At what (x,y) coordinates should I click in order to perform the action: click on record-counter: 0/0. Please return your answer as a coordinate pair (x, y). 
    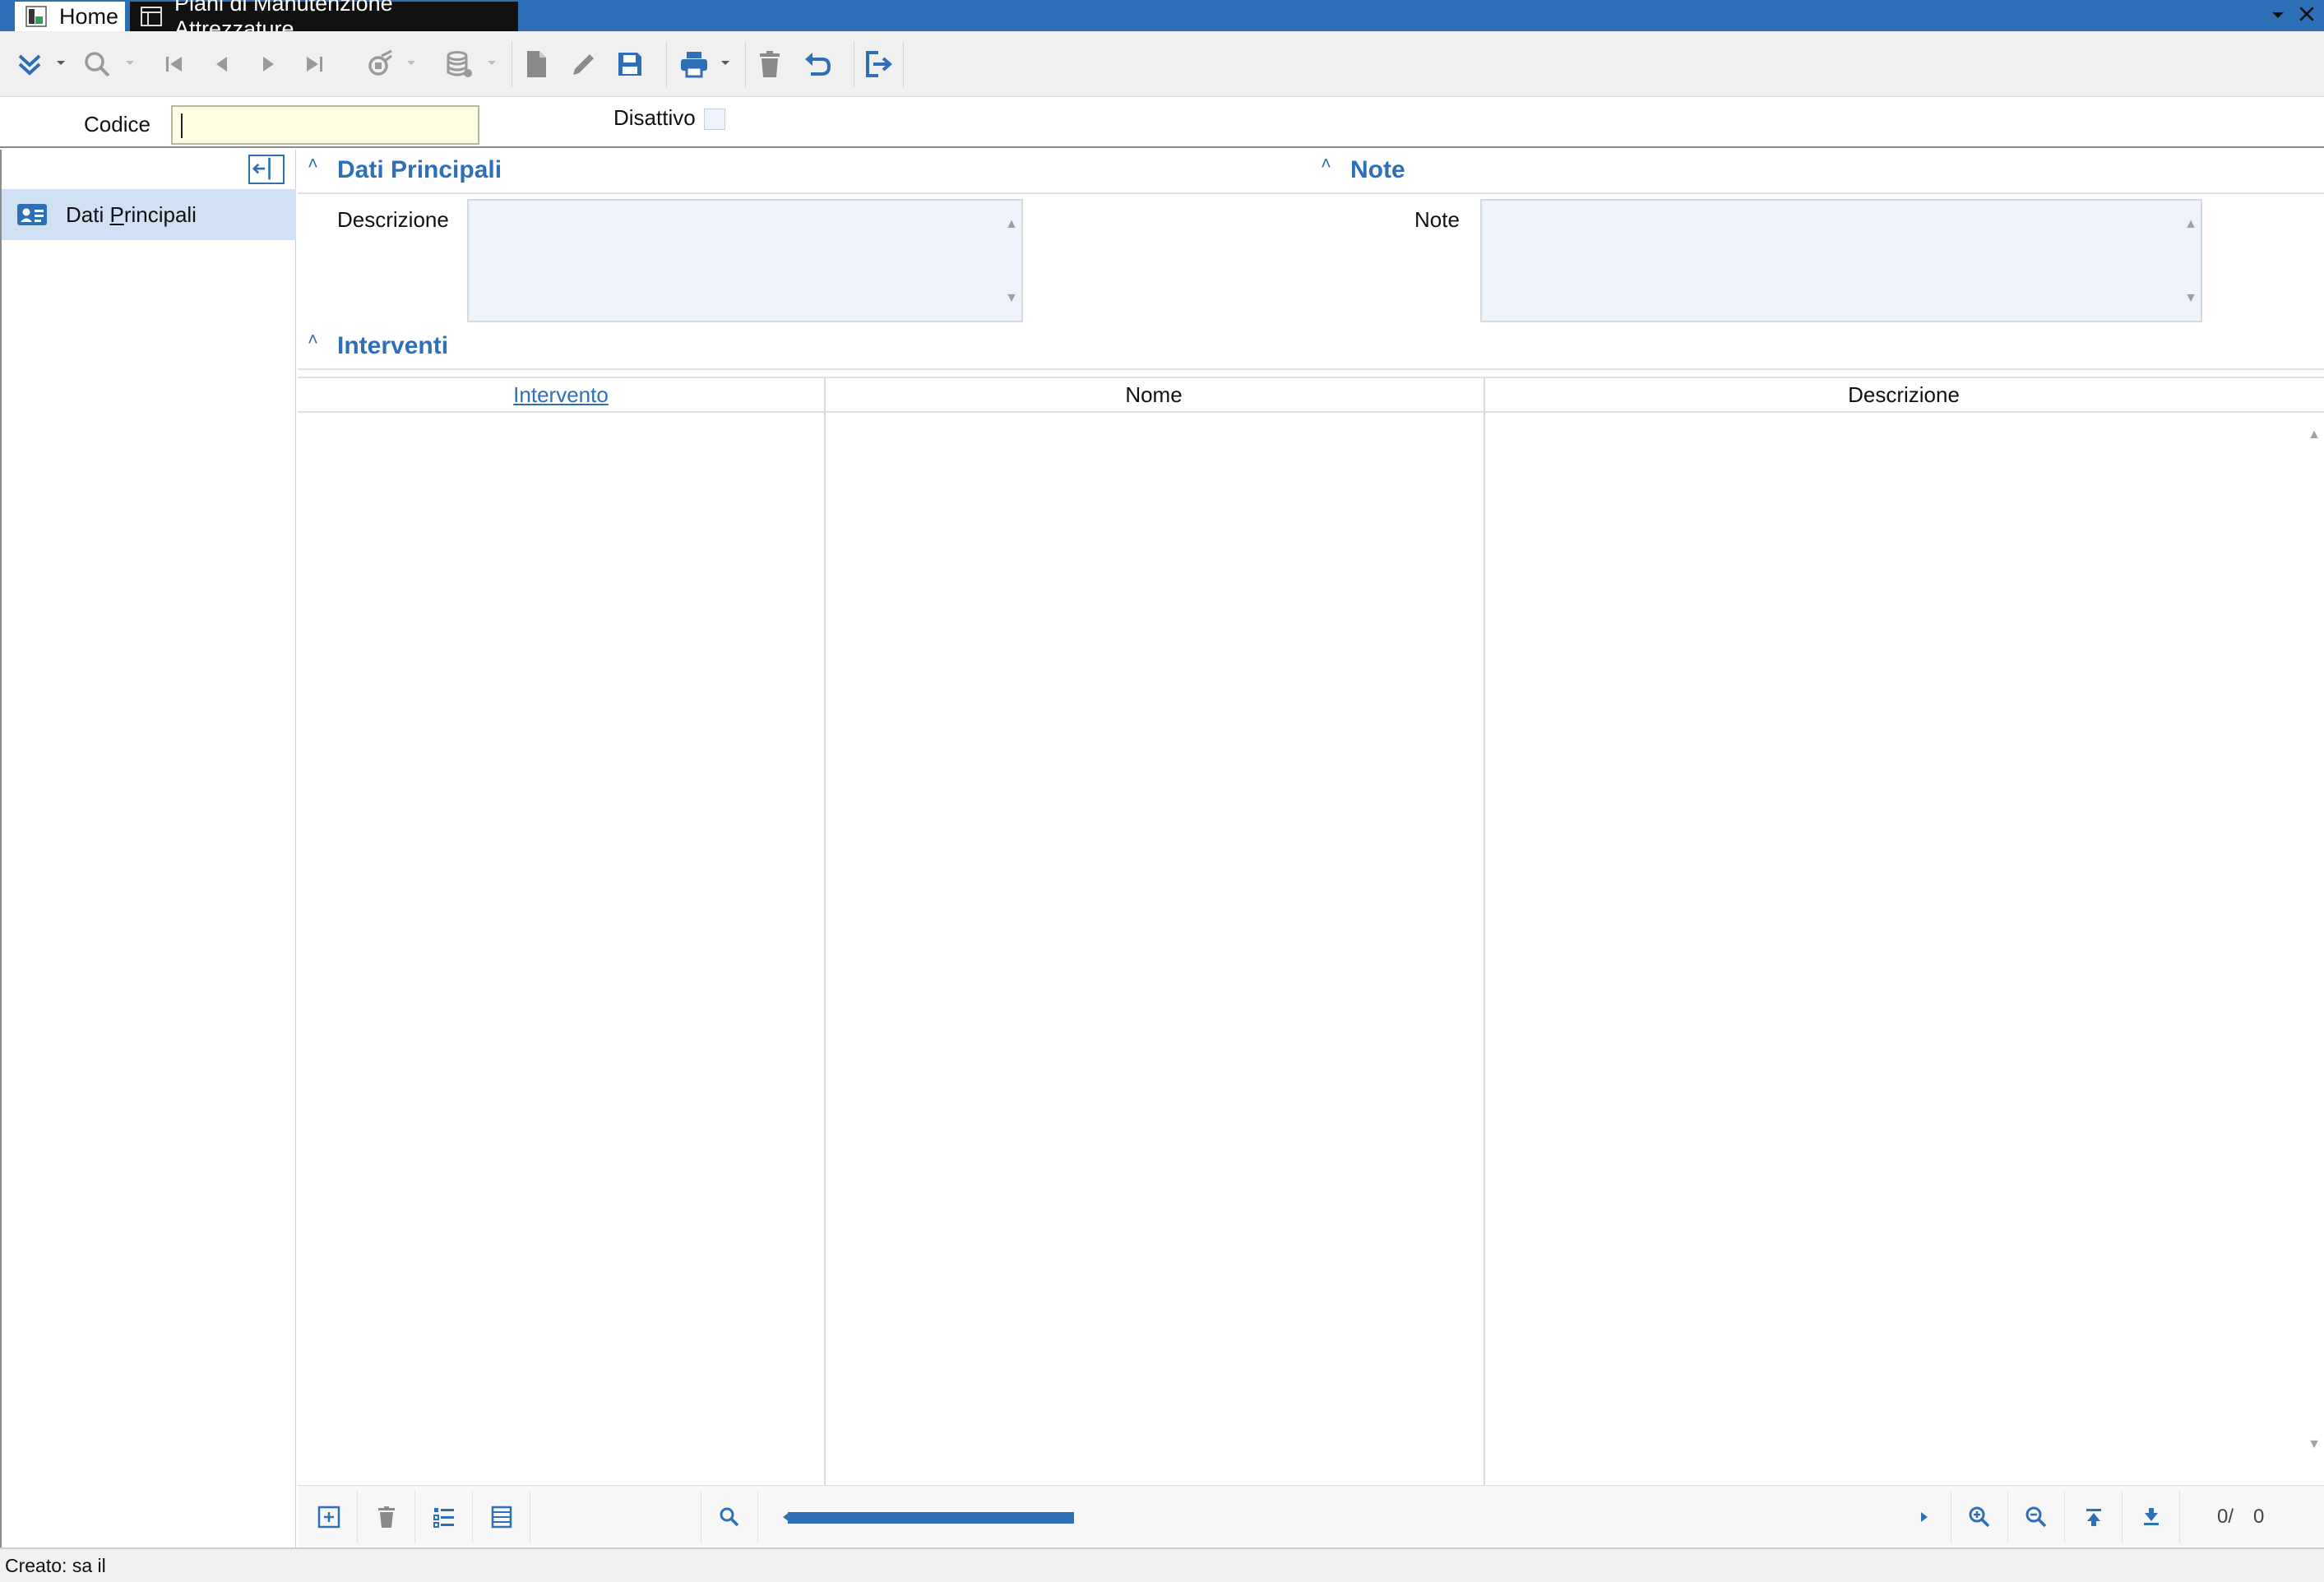
    Looking at the image, I should click on (2241, 1517).